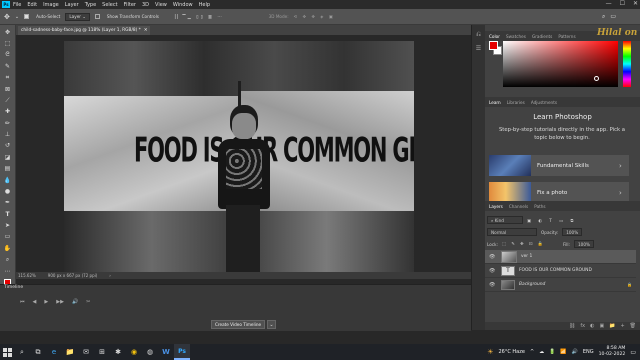 This screenshot has height=360, width=640. Describe the element at coordinates (8, 90) in the screenshot. I see `frame-tool-icon: ⊠` at that location.